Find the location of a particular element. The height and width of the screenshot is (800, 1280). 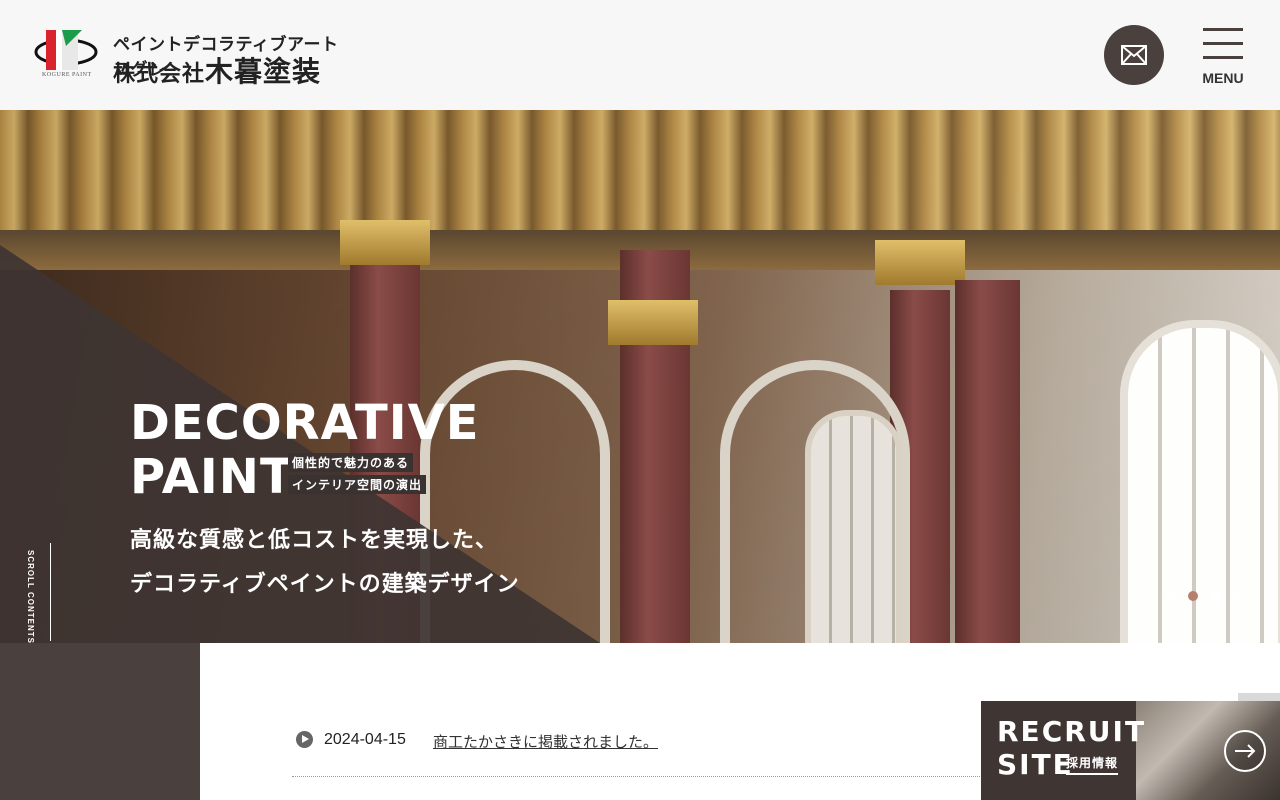

menu-label: MENU is located at coordinates (1223, 78).